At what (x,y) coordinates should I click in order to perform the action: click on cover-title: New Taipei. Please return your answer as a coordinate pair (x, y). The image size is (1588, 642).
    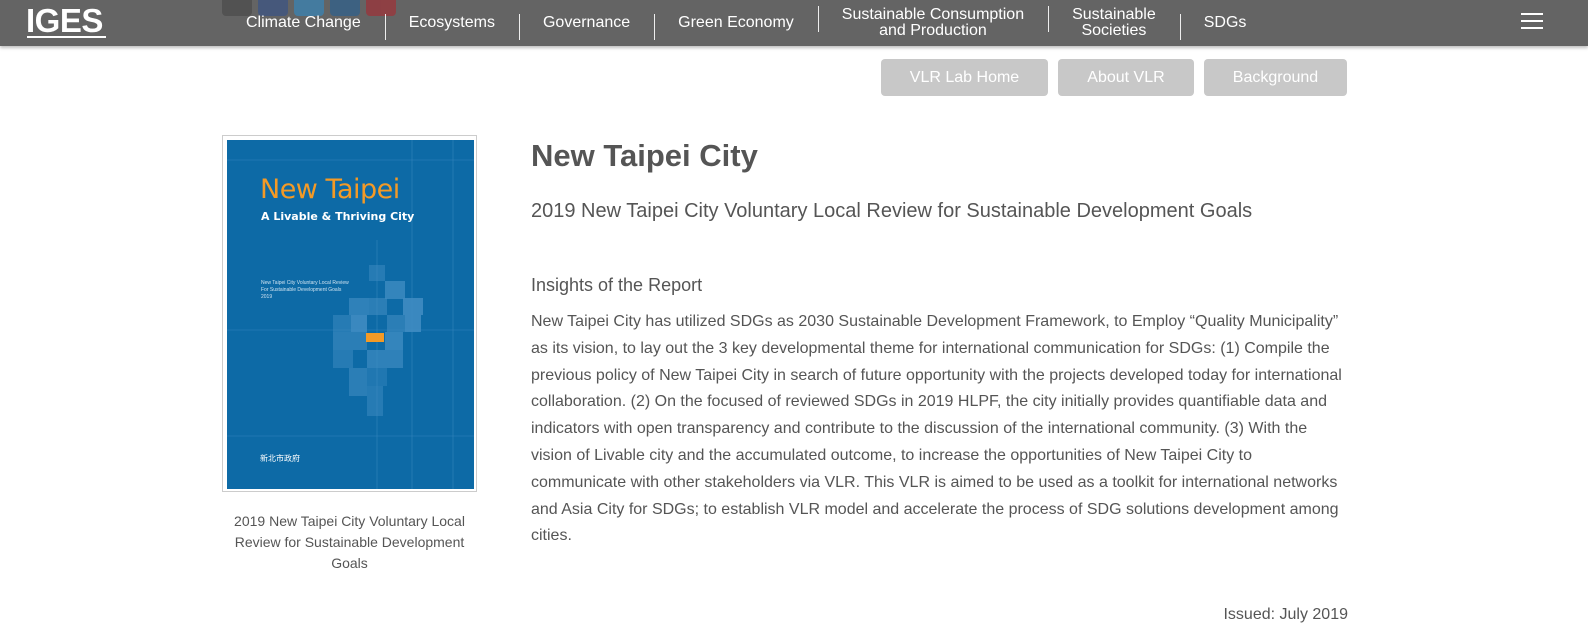
    Looking at the image, I should click on (330, 189).